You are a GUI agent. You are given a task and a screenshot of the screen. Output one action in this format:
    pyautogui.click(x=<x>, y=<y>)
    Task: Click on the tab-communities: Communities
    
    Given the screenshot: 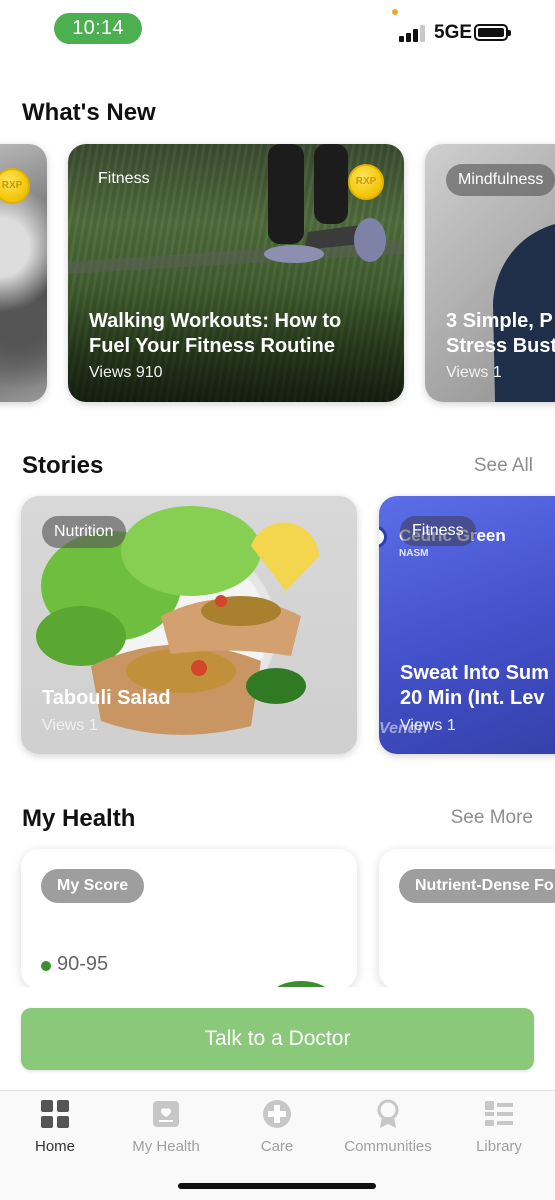 What is the action you would take?
    pyautogui.click(x=388, y=1127)
    